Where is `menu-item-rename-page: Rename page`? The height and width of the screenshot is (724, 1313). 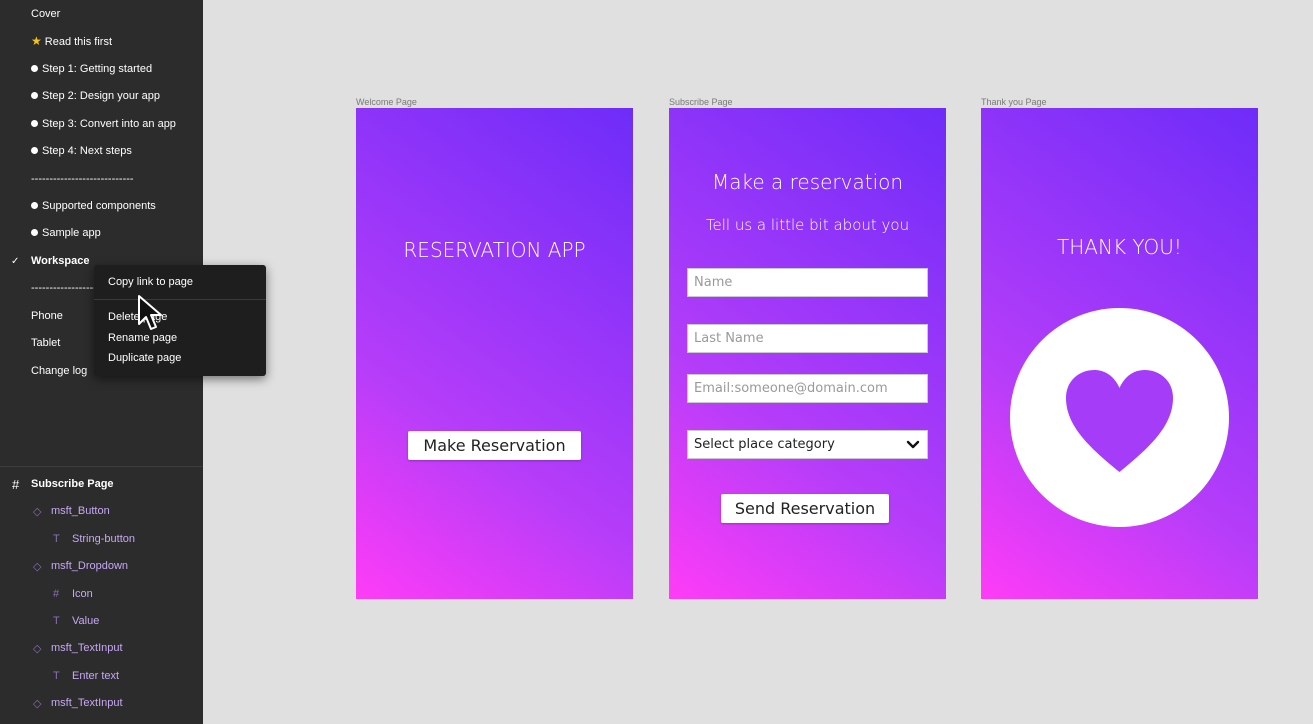
menu-item-rename-page: Rename page is located at coordinates (142, 338).